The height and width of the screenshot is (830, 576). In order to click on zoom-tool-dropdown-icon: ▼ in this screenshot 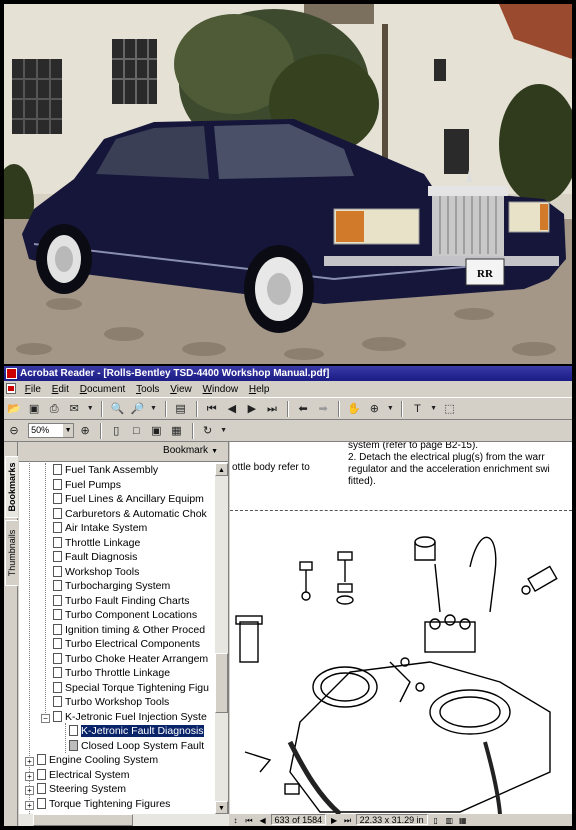, I will do `click(390, 409)`.